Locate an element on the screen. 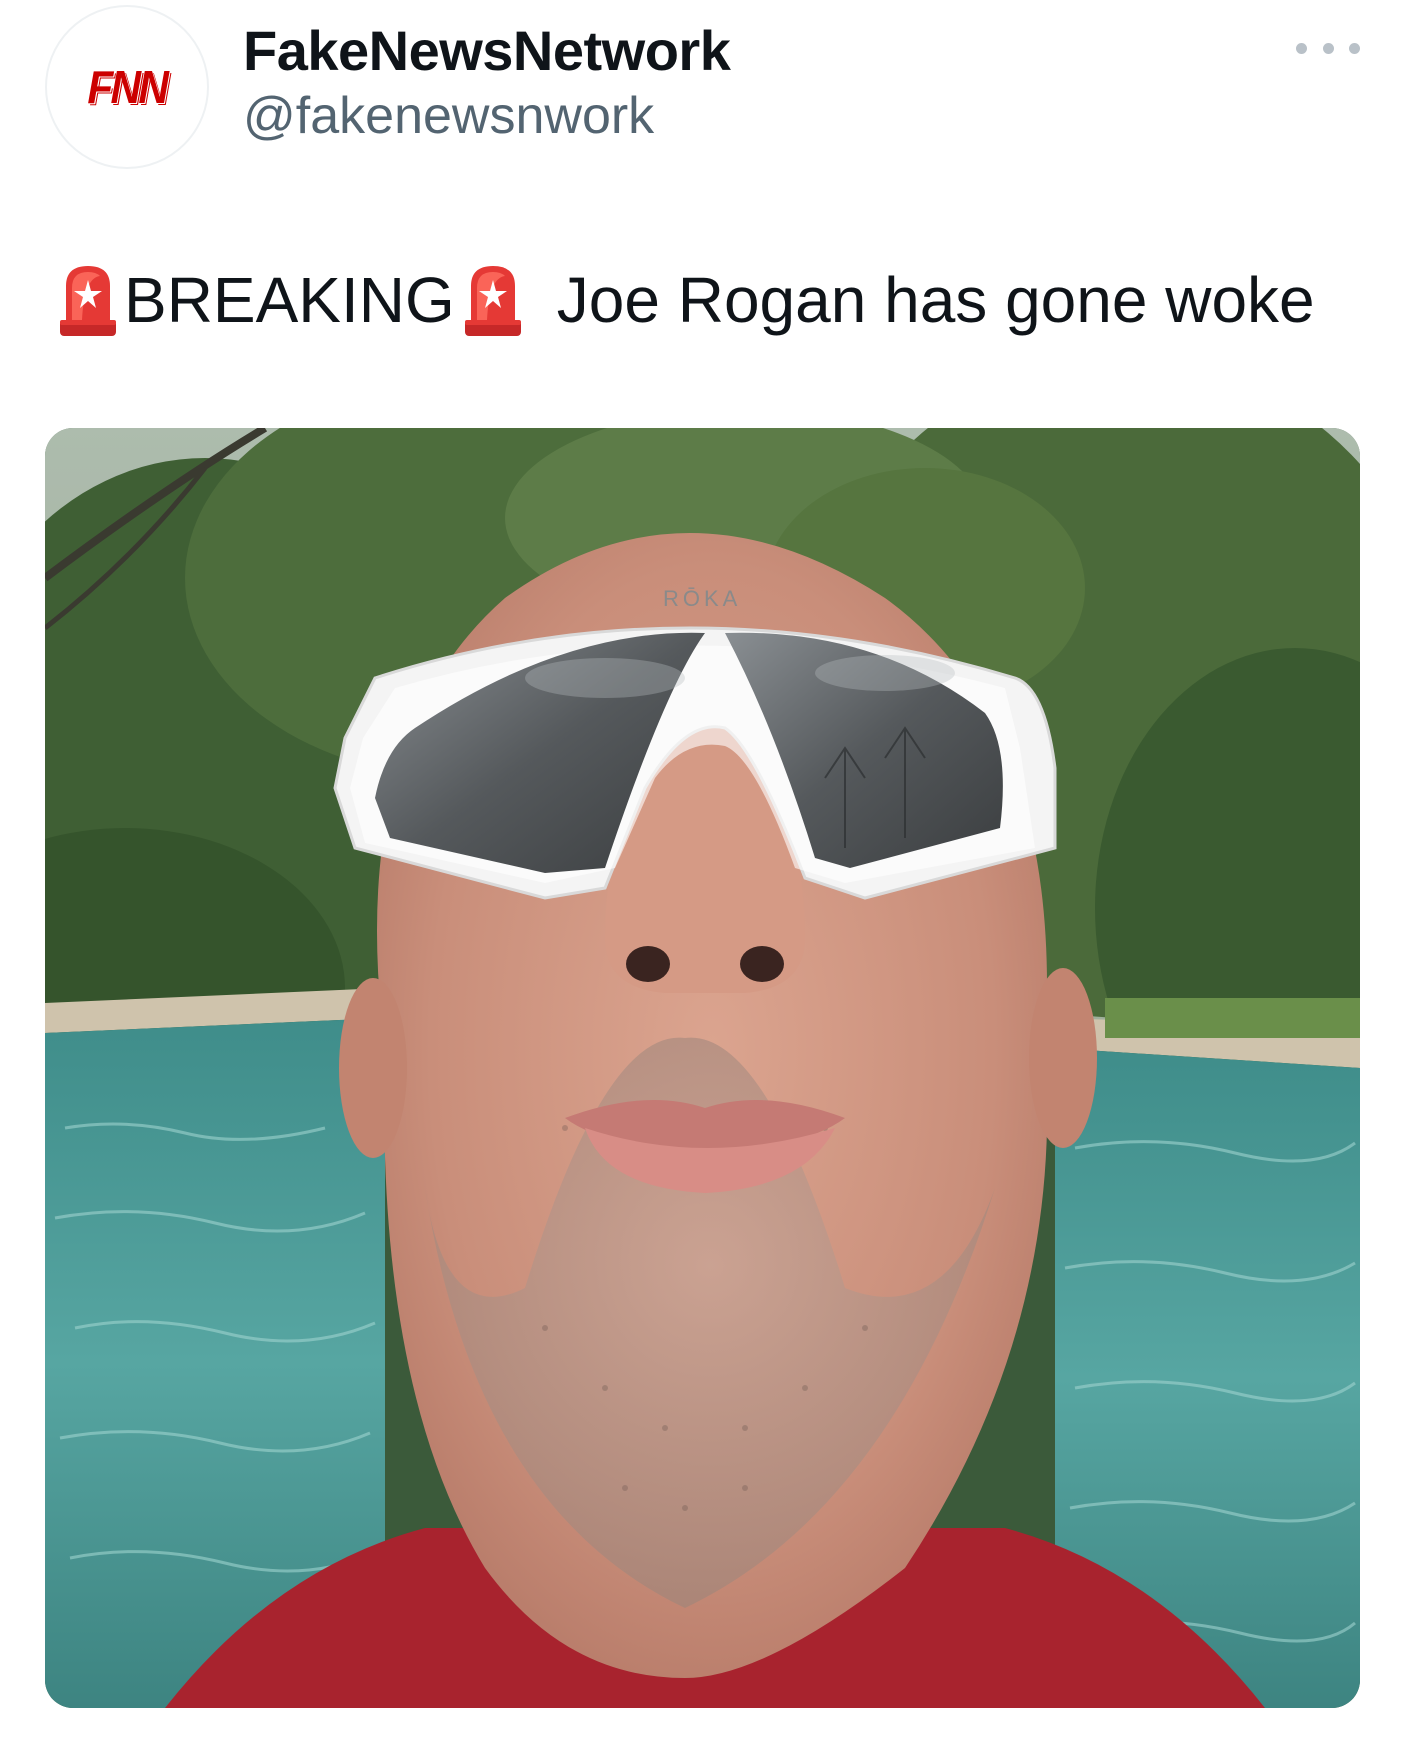 The height and width of the screenshot is (1758, 1406). tweet-text: BREAKING Joe Rogan has gone woke is located at coordinates (686, 300).